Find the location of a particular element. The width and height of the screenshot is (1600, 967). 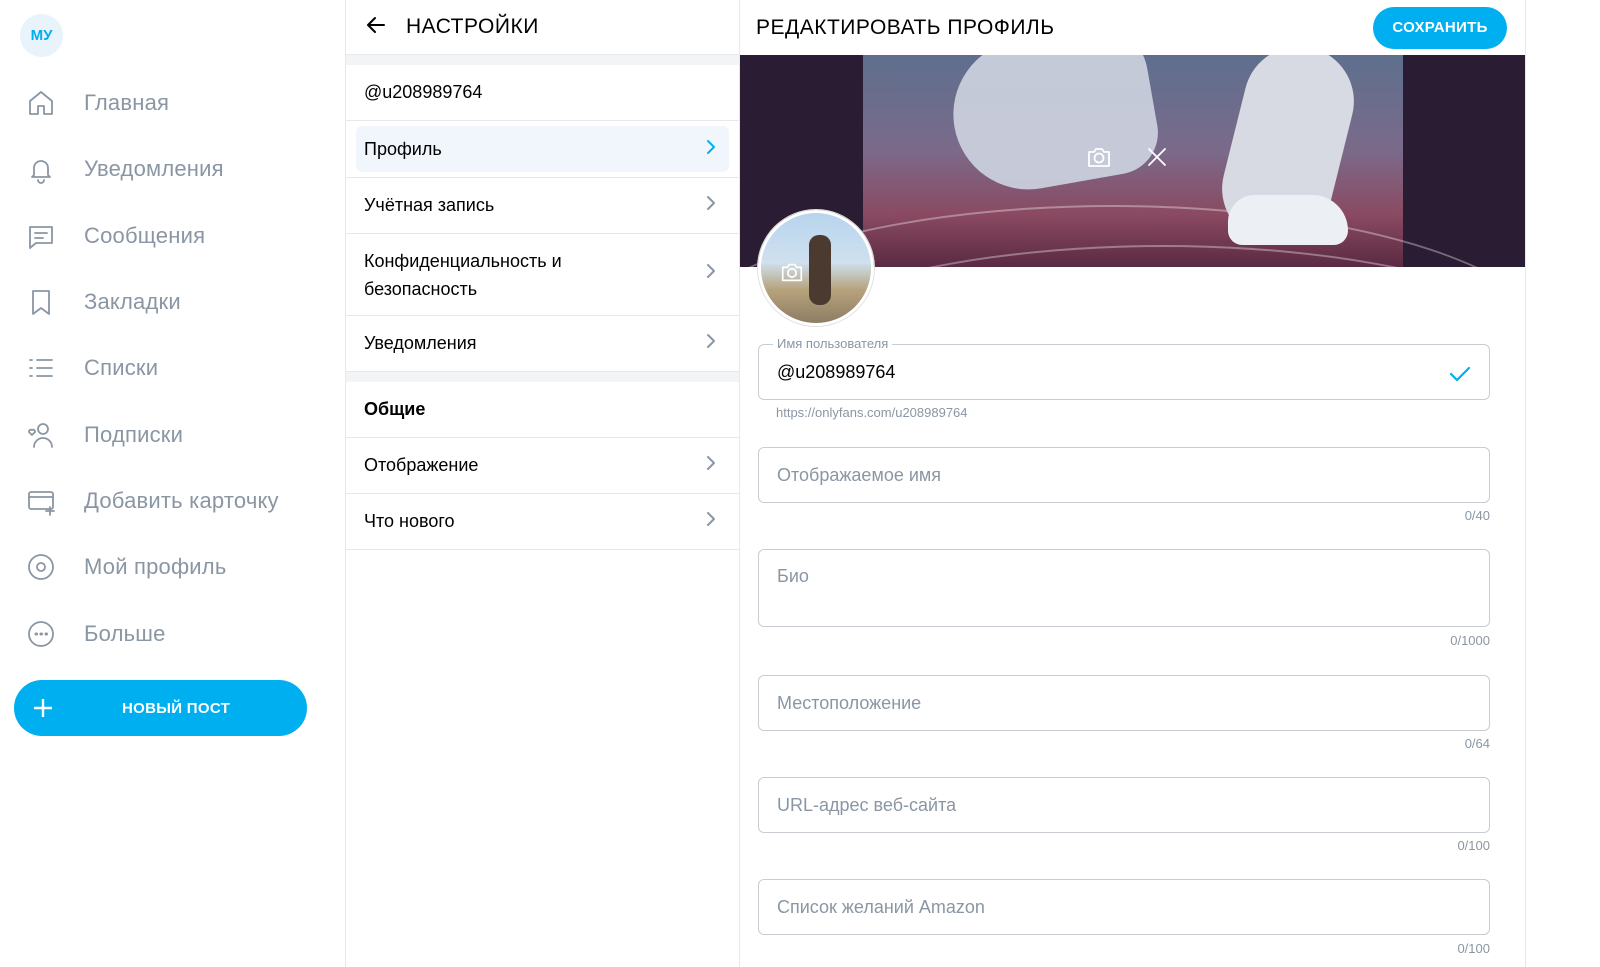

display-name-input: Отображаемое имя is located at coordinates (1124, 475).